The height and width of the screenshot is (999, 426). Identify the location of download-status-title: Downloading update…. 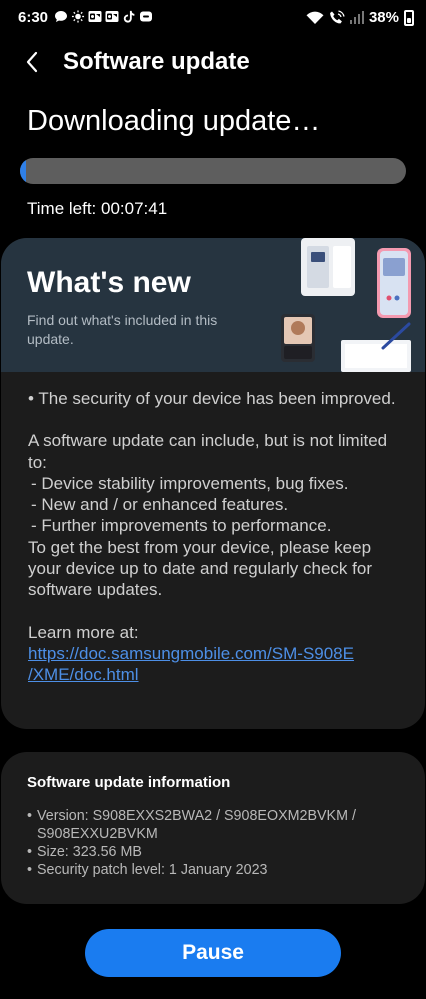
(174, 121).